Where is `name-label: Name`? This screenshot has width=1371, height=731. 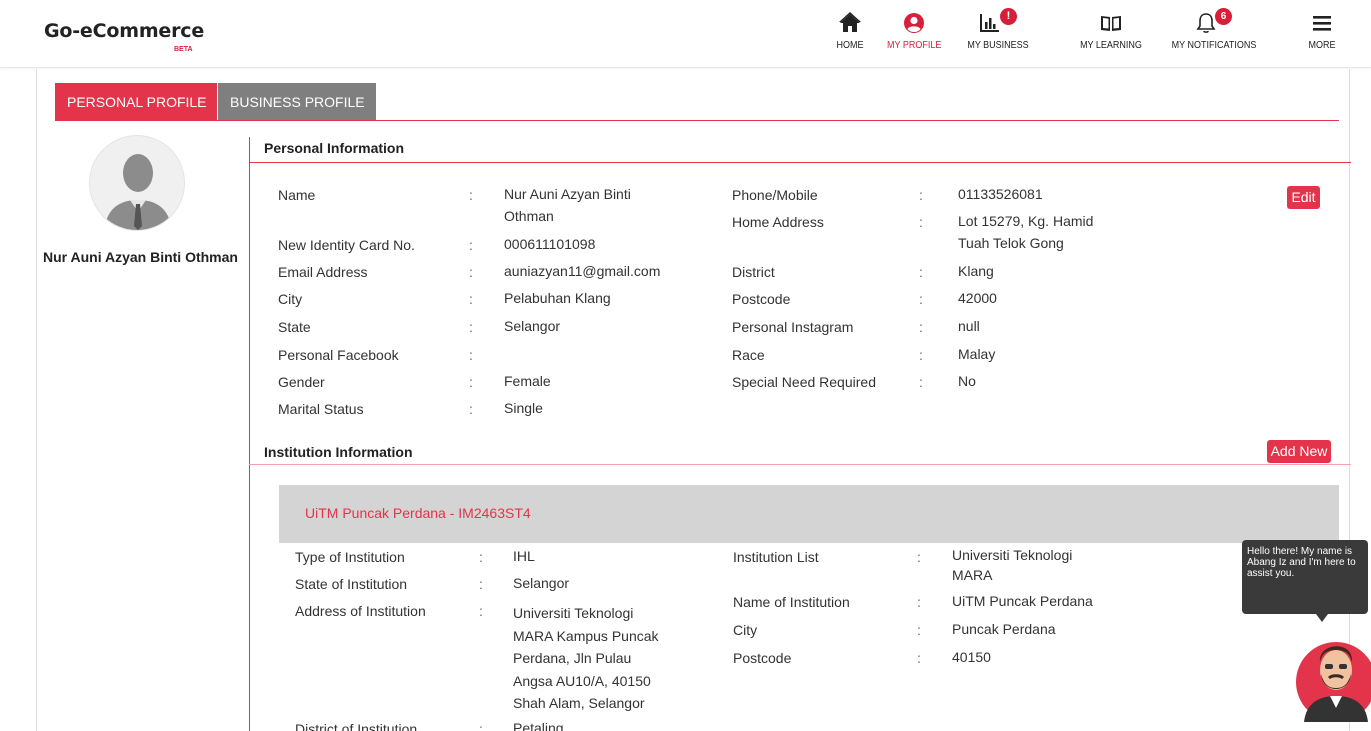 name-label: Name is located at coordinates (297, 195).